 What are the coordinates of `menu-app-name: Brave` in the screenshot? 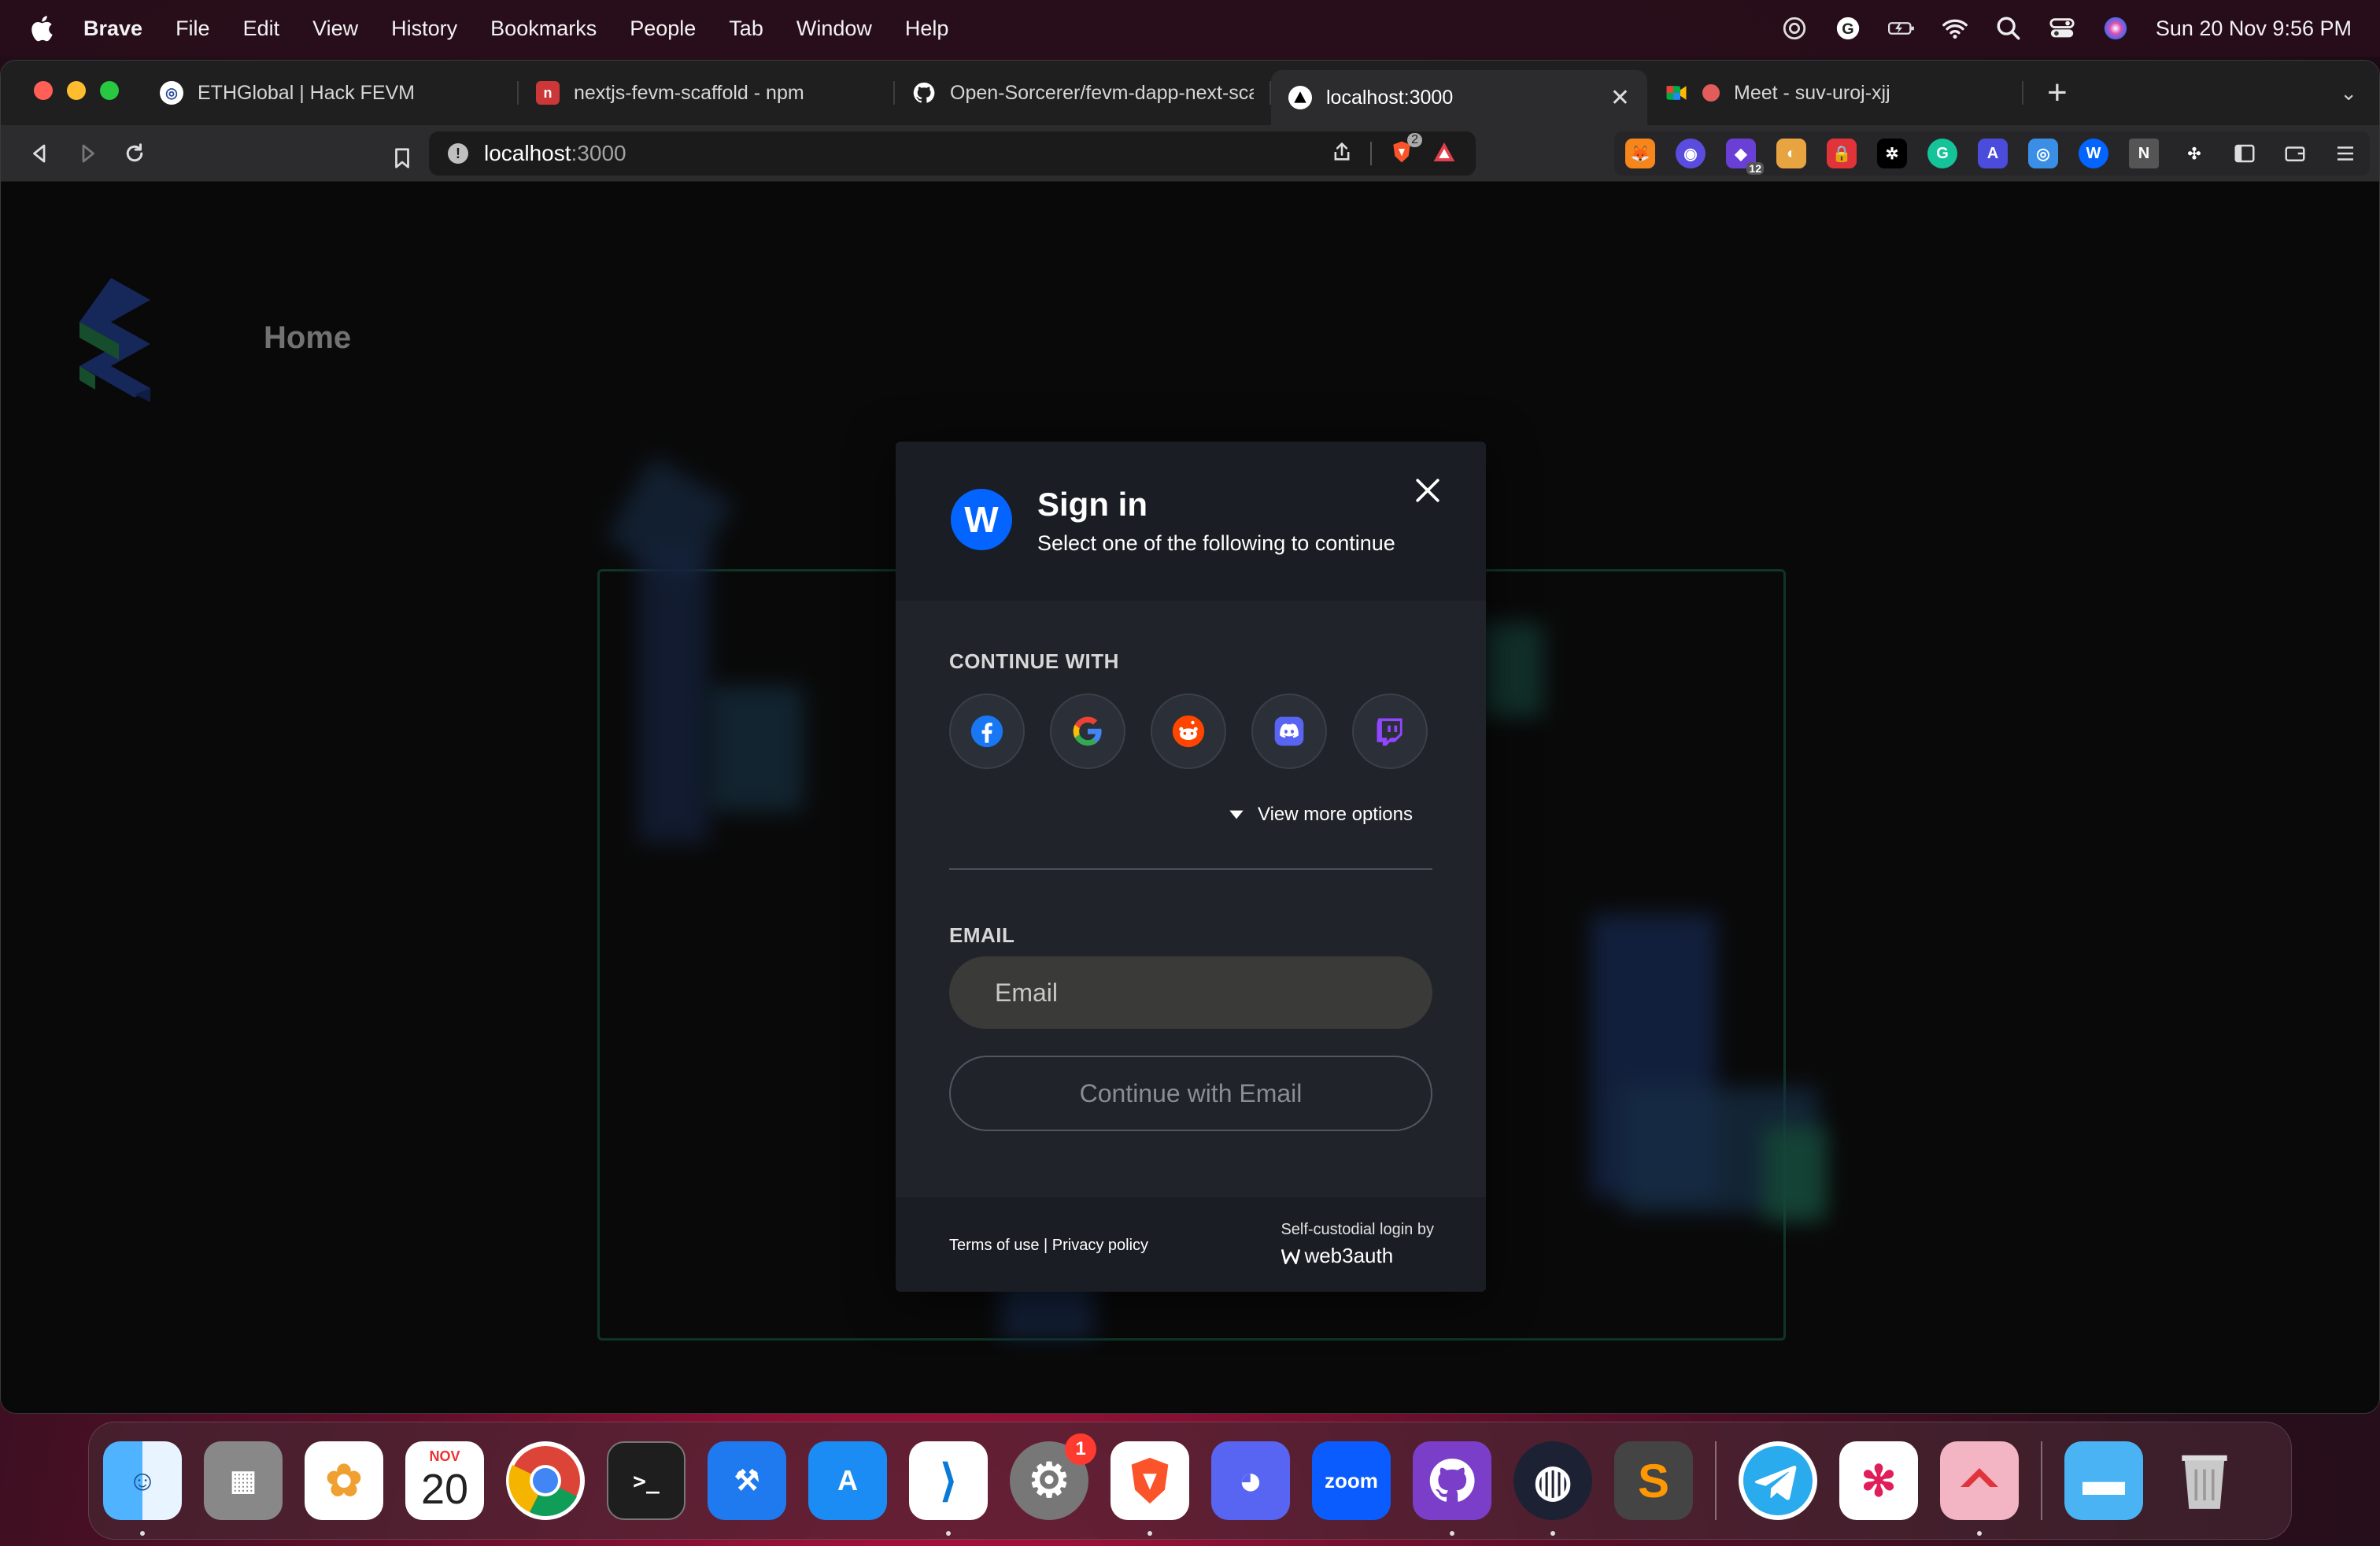 It's located at (112, 29).